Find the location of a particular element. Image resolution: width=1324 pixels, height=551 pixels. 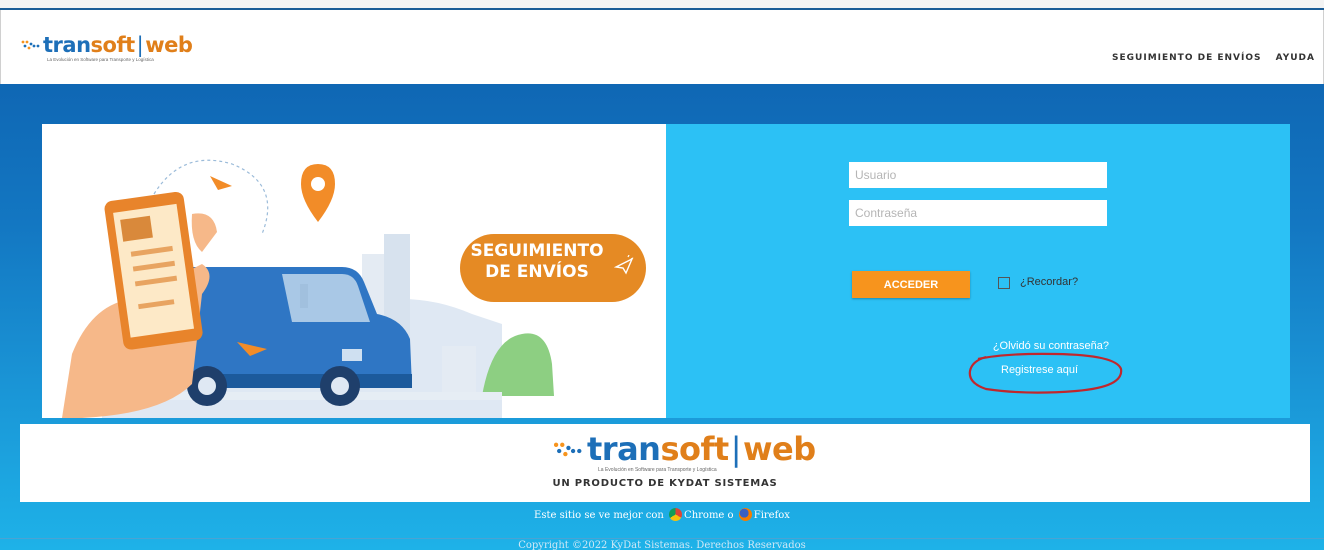

remember-checkbox is located at coordinates (1004, 283).